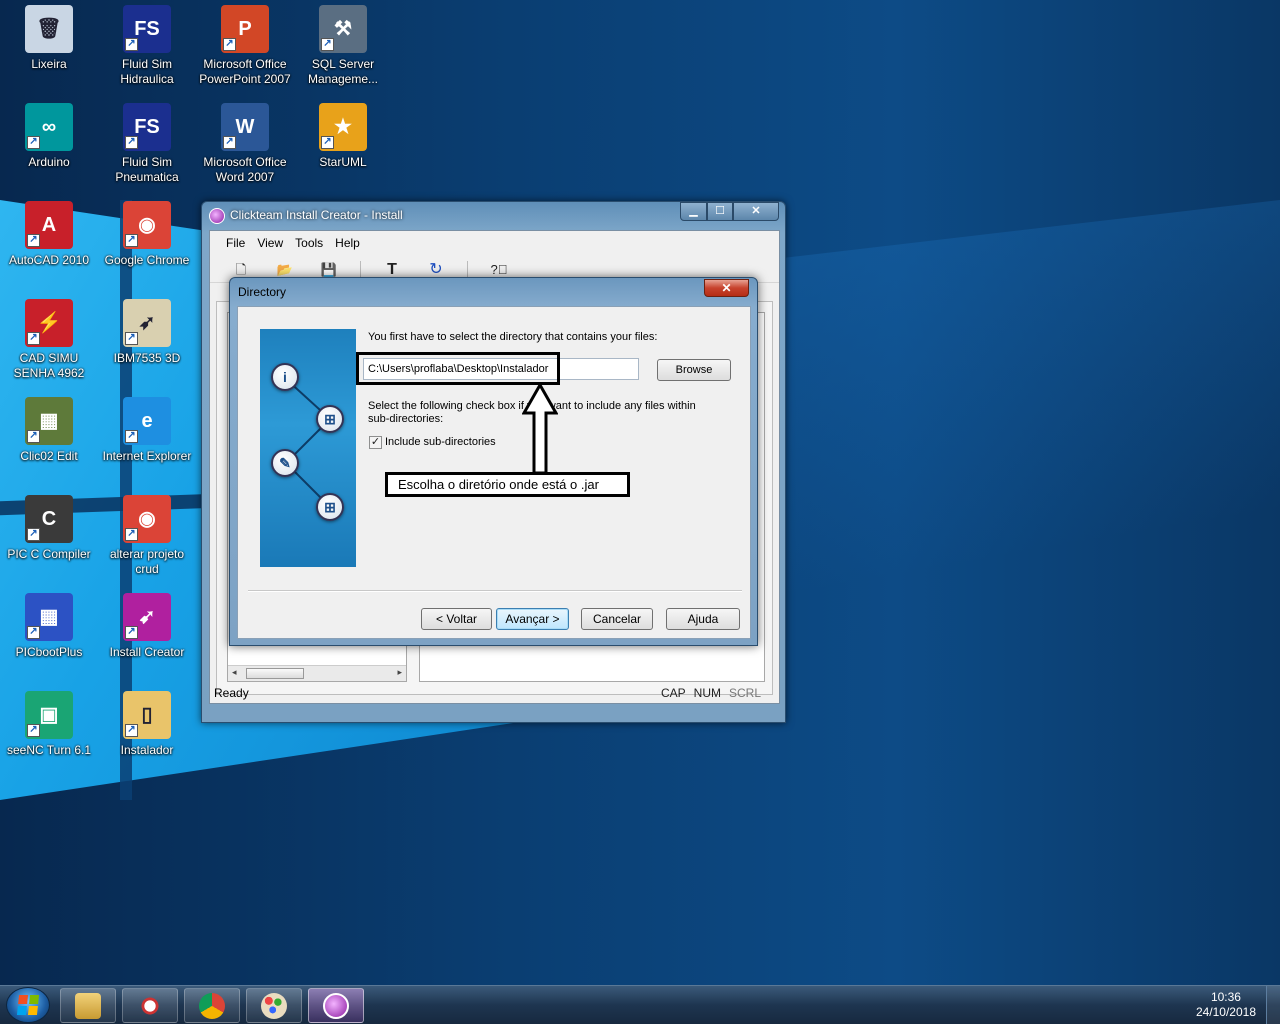 Image resolution: width=1280 pixels, height=1024 pixels. What do you see at coordinates (756, 211) in the screenshot?
I see `close-button: ✕` at bounding box center [756, 211].